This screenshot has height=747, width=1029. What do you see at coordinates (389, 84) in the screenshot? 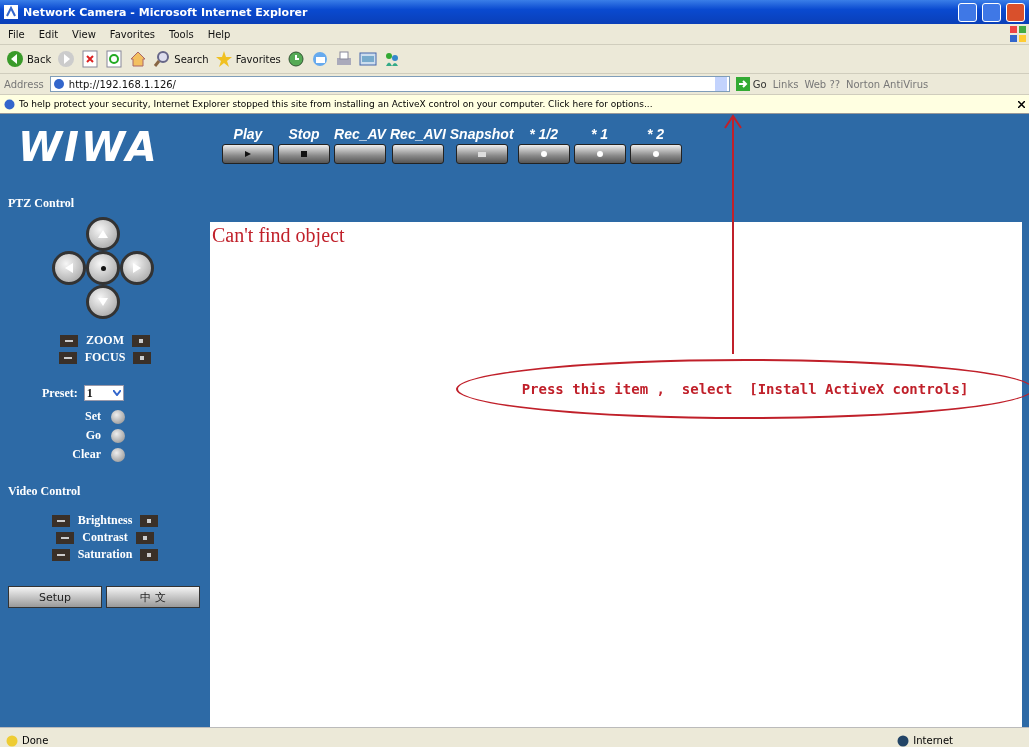
I see `address-field: http://192.168.1.126/` at bounding box center [389, 84].